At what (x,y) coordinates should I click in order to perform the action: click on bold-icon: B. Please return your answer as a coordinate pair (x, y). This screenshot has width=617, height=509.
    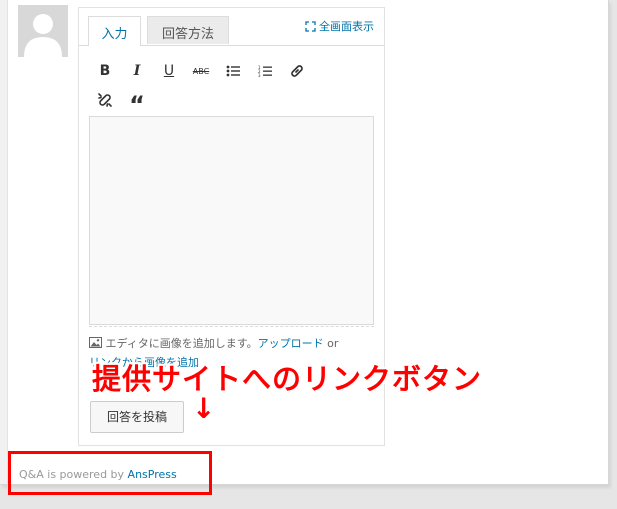
    Looking at the image, I should click on (105, 71).